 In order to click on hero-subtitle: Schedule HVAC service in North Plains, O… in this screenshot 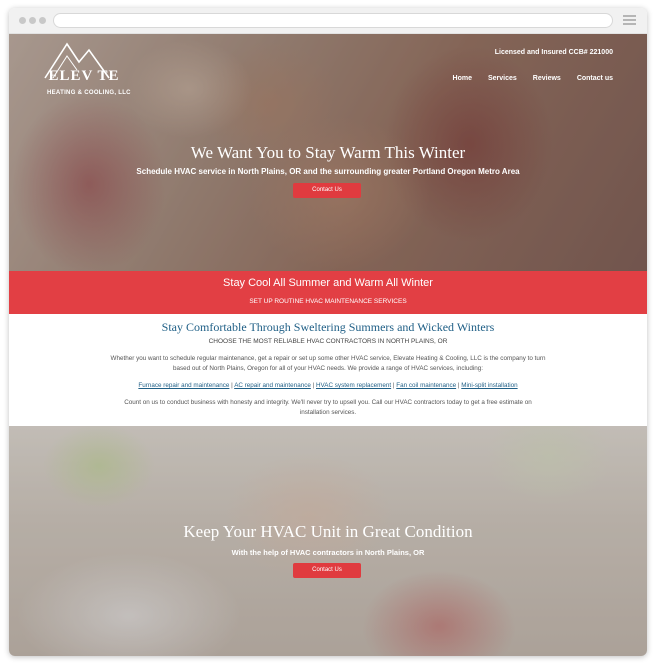, I will do `click(328, 171)`.